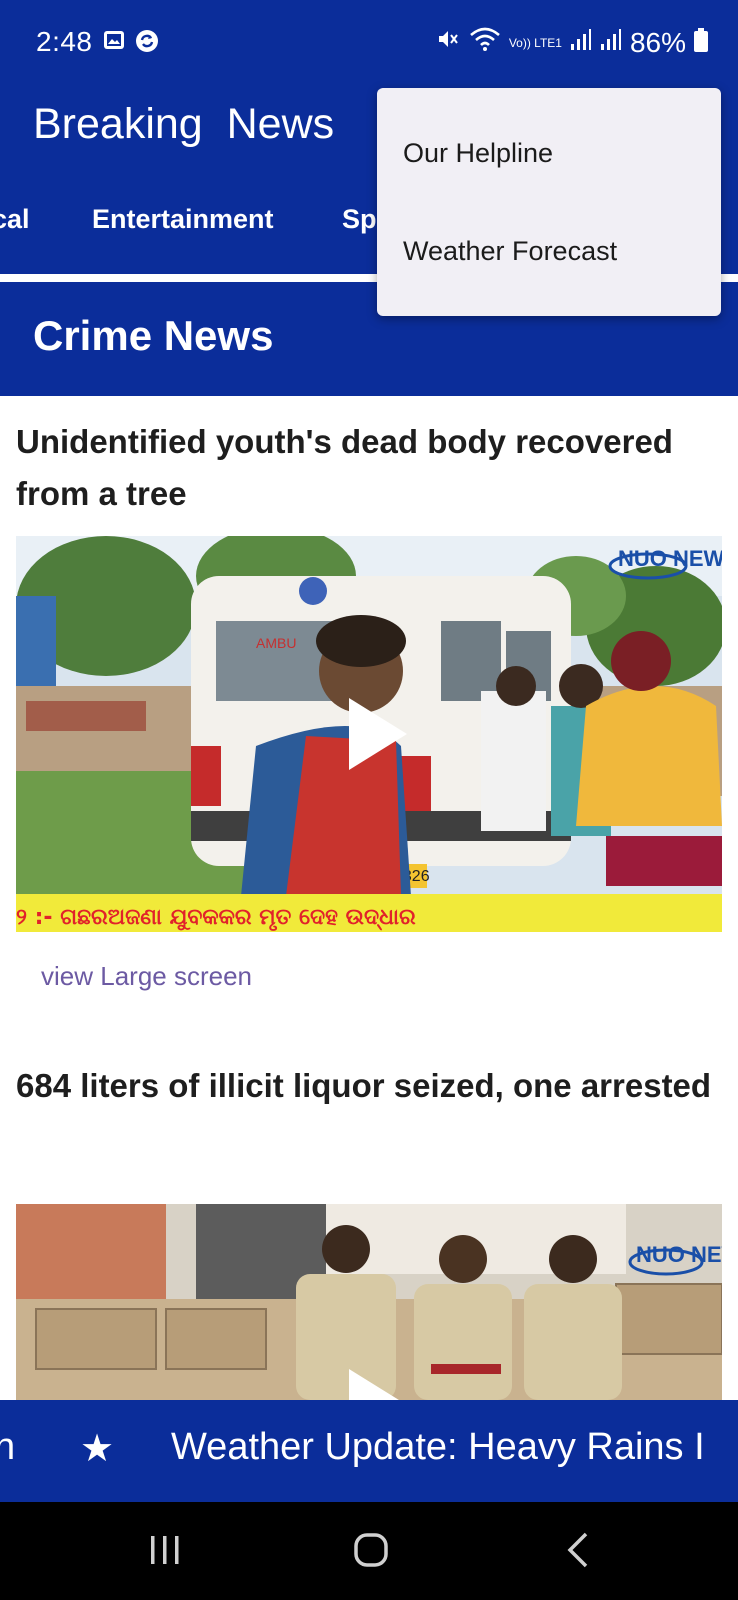  What do you see at coordinates (578, 1552) in the screenshot?
I see `back-icon` at bounding box center [578, 1552].